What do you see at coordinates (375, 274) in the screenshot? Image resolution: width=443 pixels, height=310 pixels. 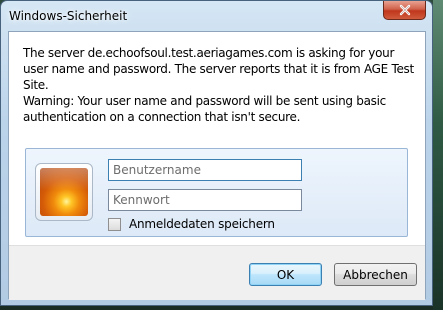 I see `cancel-button: Abbrechen` at bounding box center [375, 274].